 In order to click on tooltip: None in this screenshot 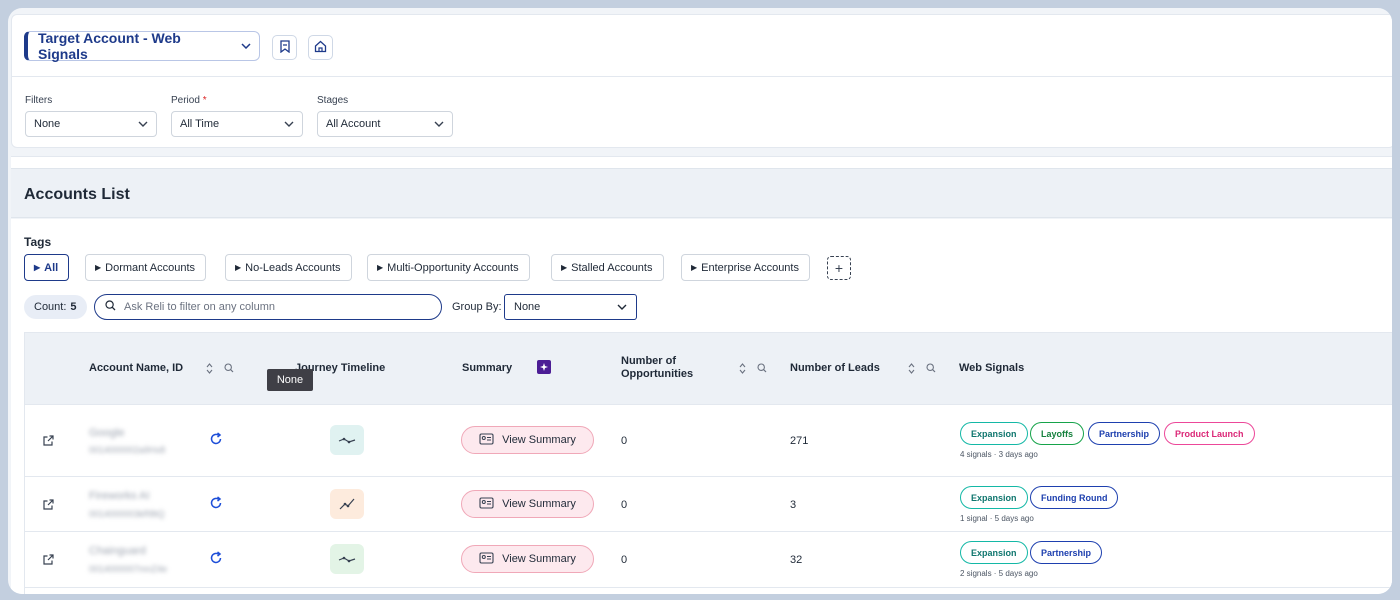, I will do `click(290, 380)`.